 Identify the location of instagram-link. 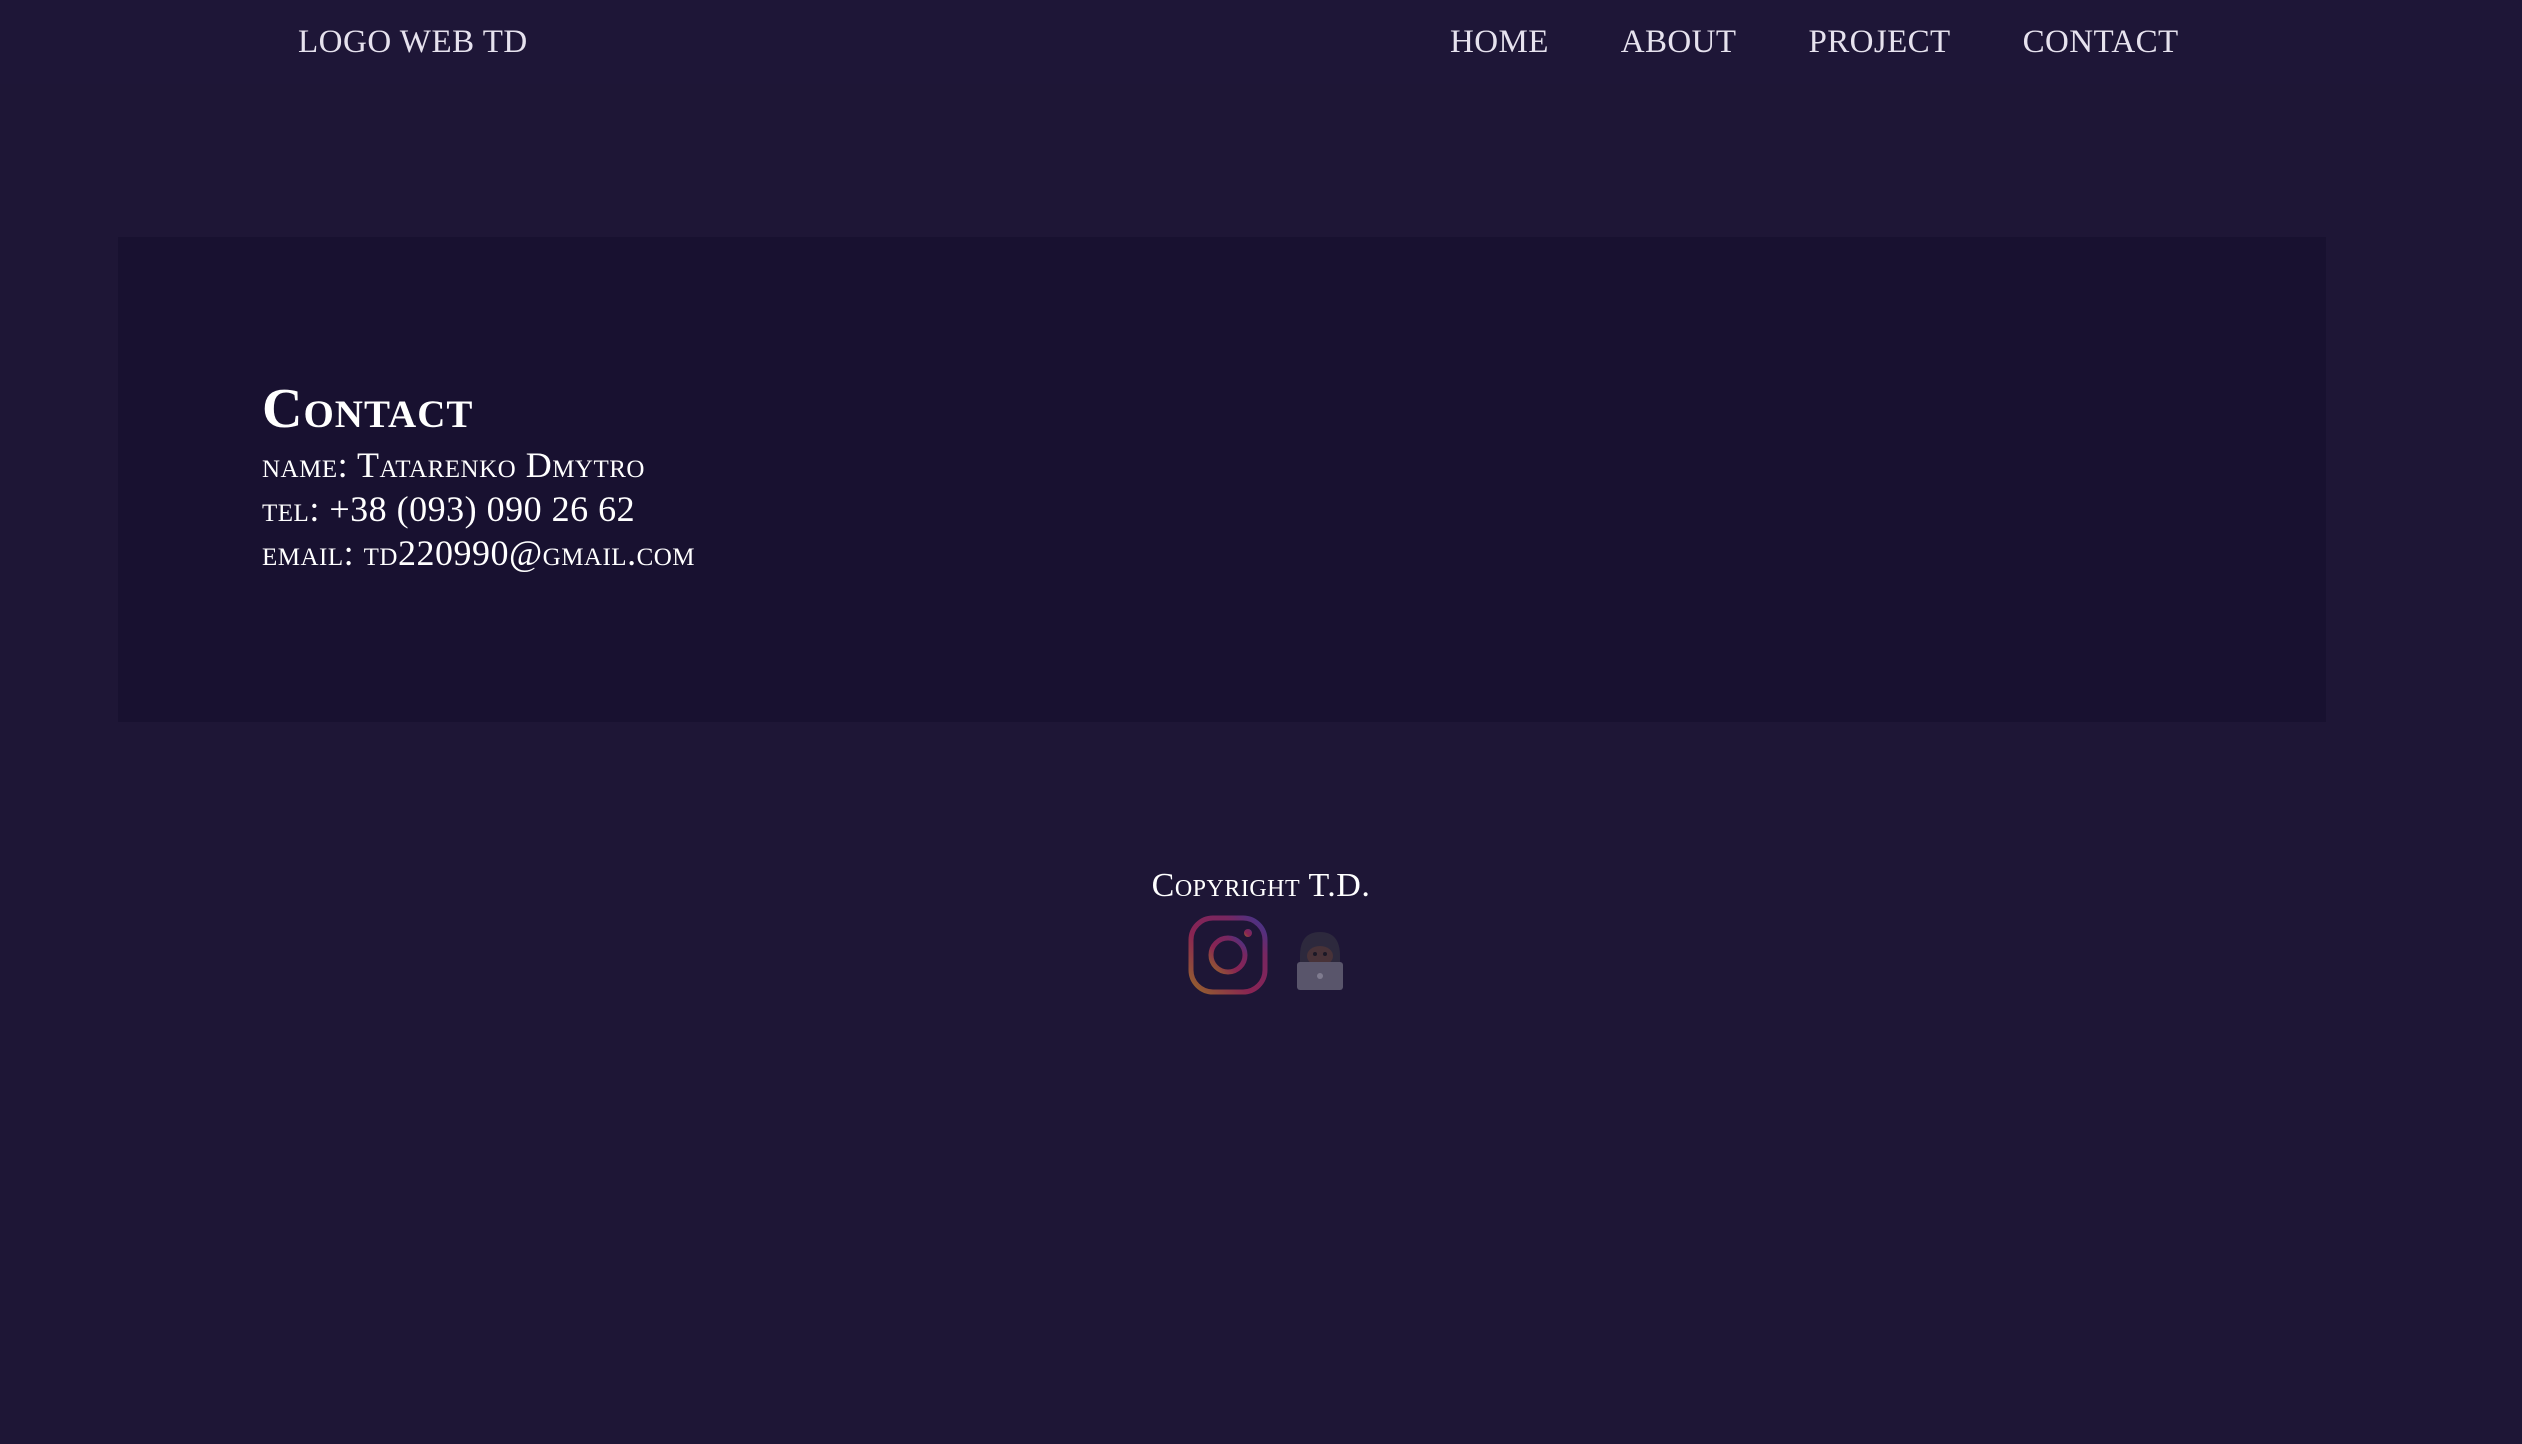
(1228, 955).